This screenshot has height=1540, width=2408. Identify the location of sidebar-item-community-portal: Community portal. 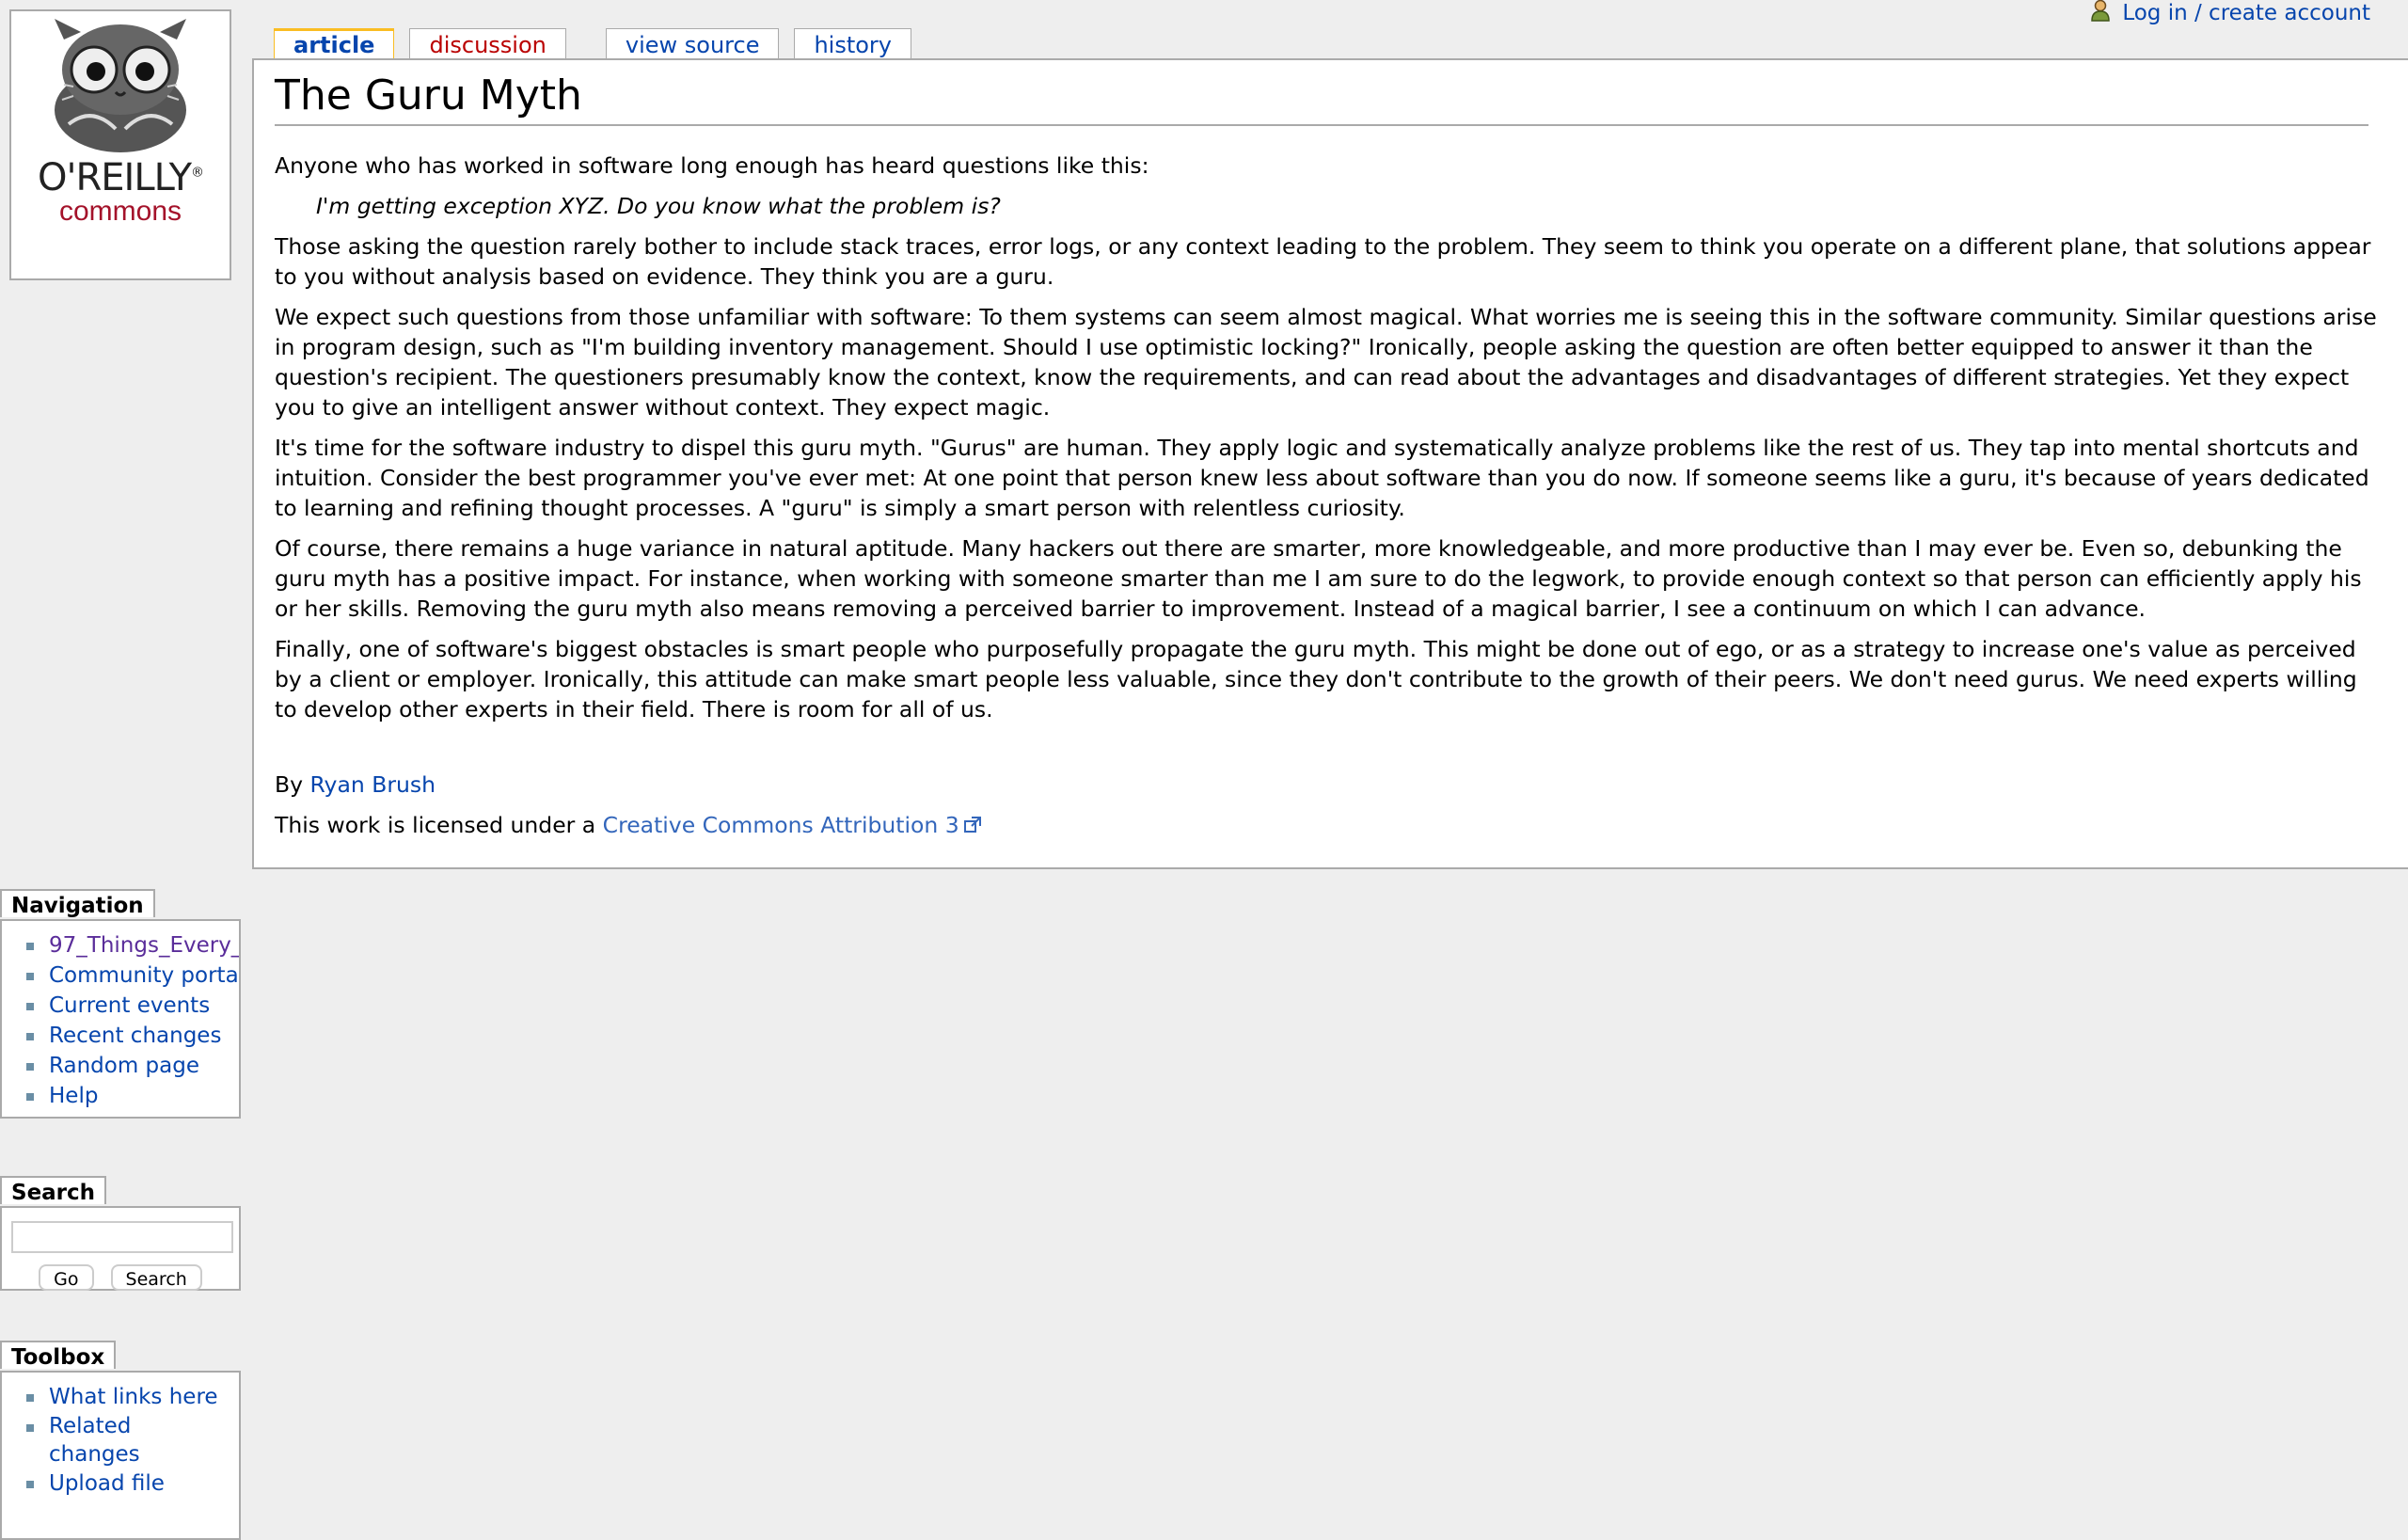
(121, 976).